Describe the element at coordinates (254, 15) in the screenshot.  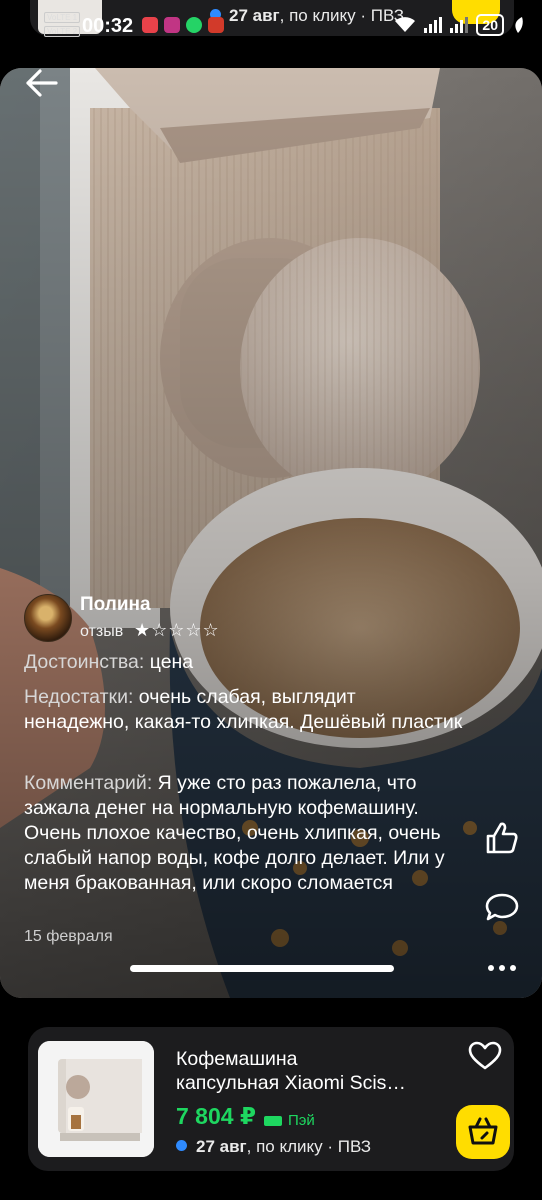
I see `top-delivery-date: 27 авг` at that location.